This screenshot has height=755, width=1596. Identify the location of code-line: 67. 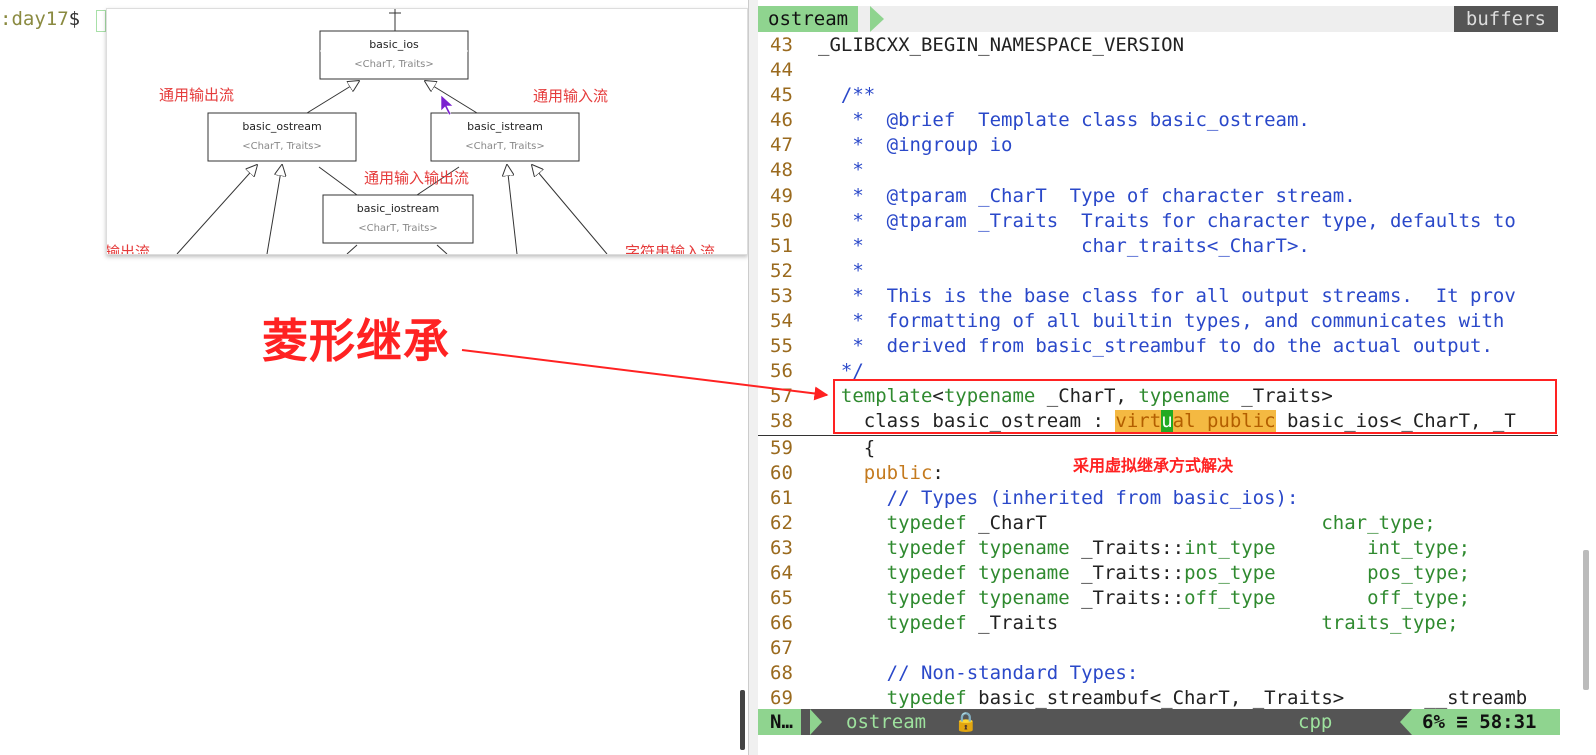
(1158, 648).